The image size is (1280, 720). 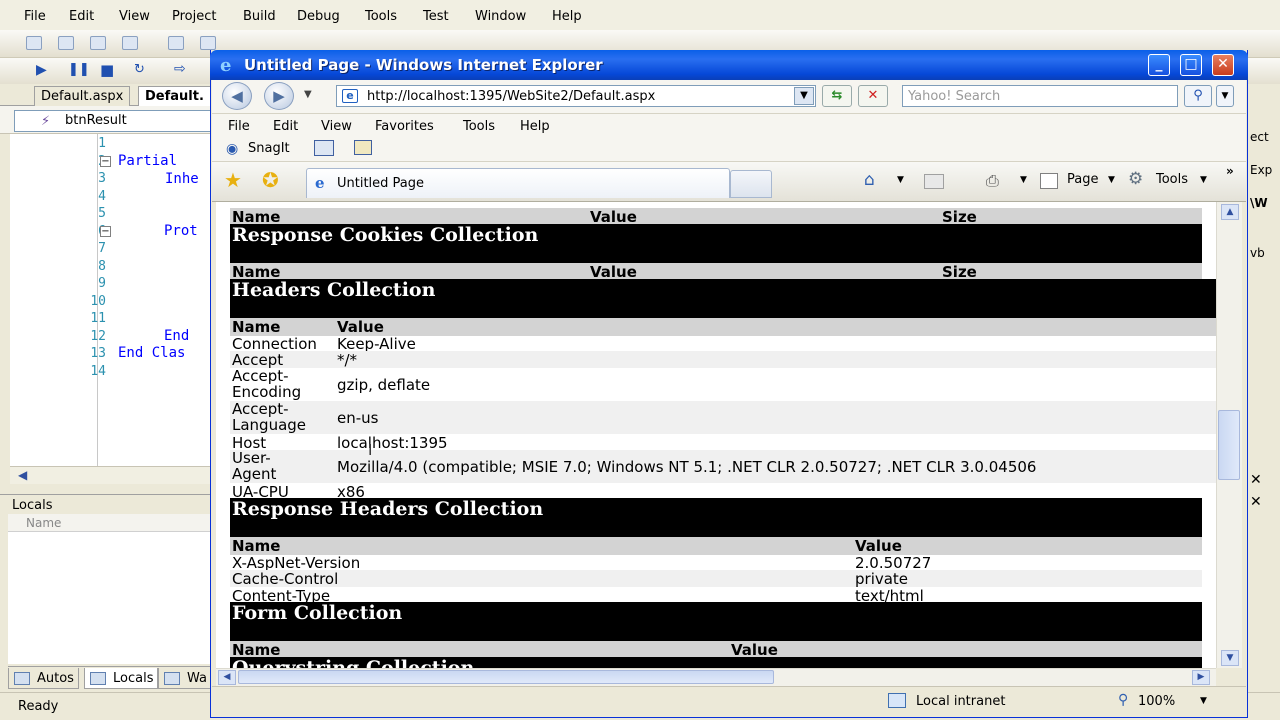 What do you see at coordinates (102, 196) in the screenshot?
I see `line-number: 4` at bounding box center [102, 196].